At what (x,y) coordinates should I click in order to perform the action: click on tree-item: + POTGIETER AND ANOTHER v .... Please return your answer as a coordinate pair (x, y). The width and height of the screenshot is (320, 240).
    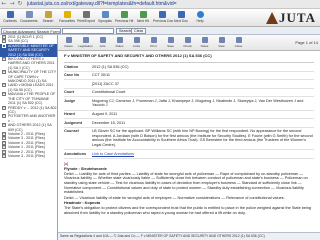
    Looking at the image, I should click on (28, 118).